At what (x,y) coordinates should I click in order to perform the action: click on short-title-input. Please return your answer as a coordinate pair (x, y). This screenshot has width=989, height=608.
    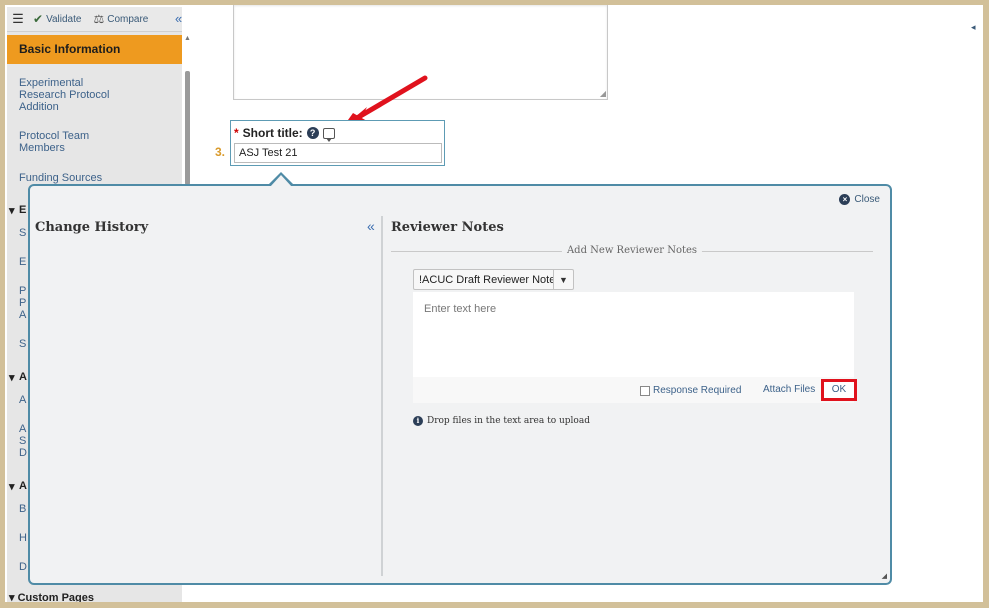
    Looking at the image, I should click on (338, 153).